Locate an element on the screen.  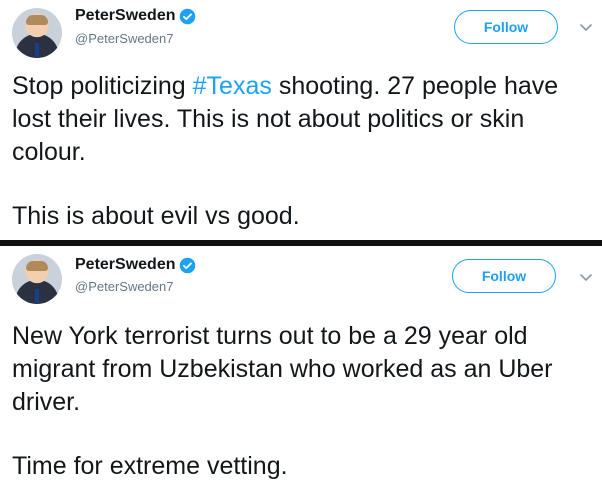
hashtag-link: #Texas is located at coordinates (232, 86).